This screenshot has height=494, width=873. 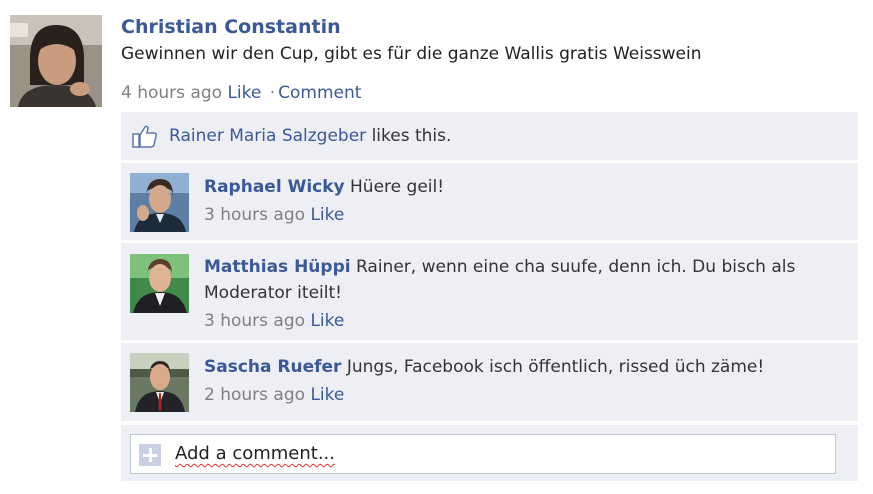 I want to click on likes-text: Rainer Maria Salzgeber likes this., so click(x=310, y=136).